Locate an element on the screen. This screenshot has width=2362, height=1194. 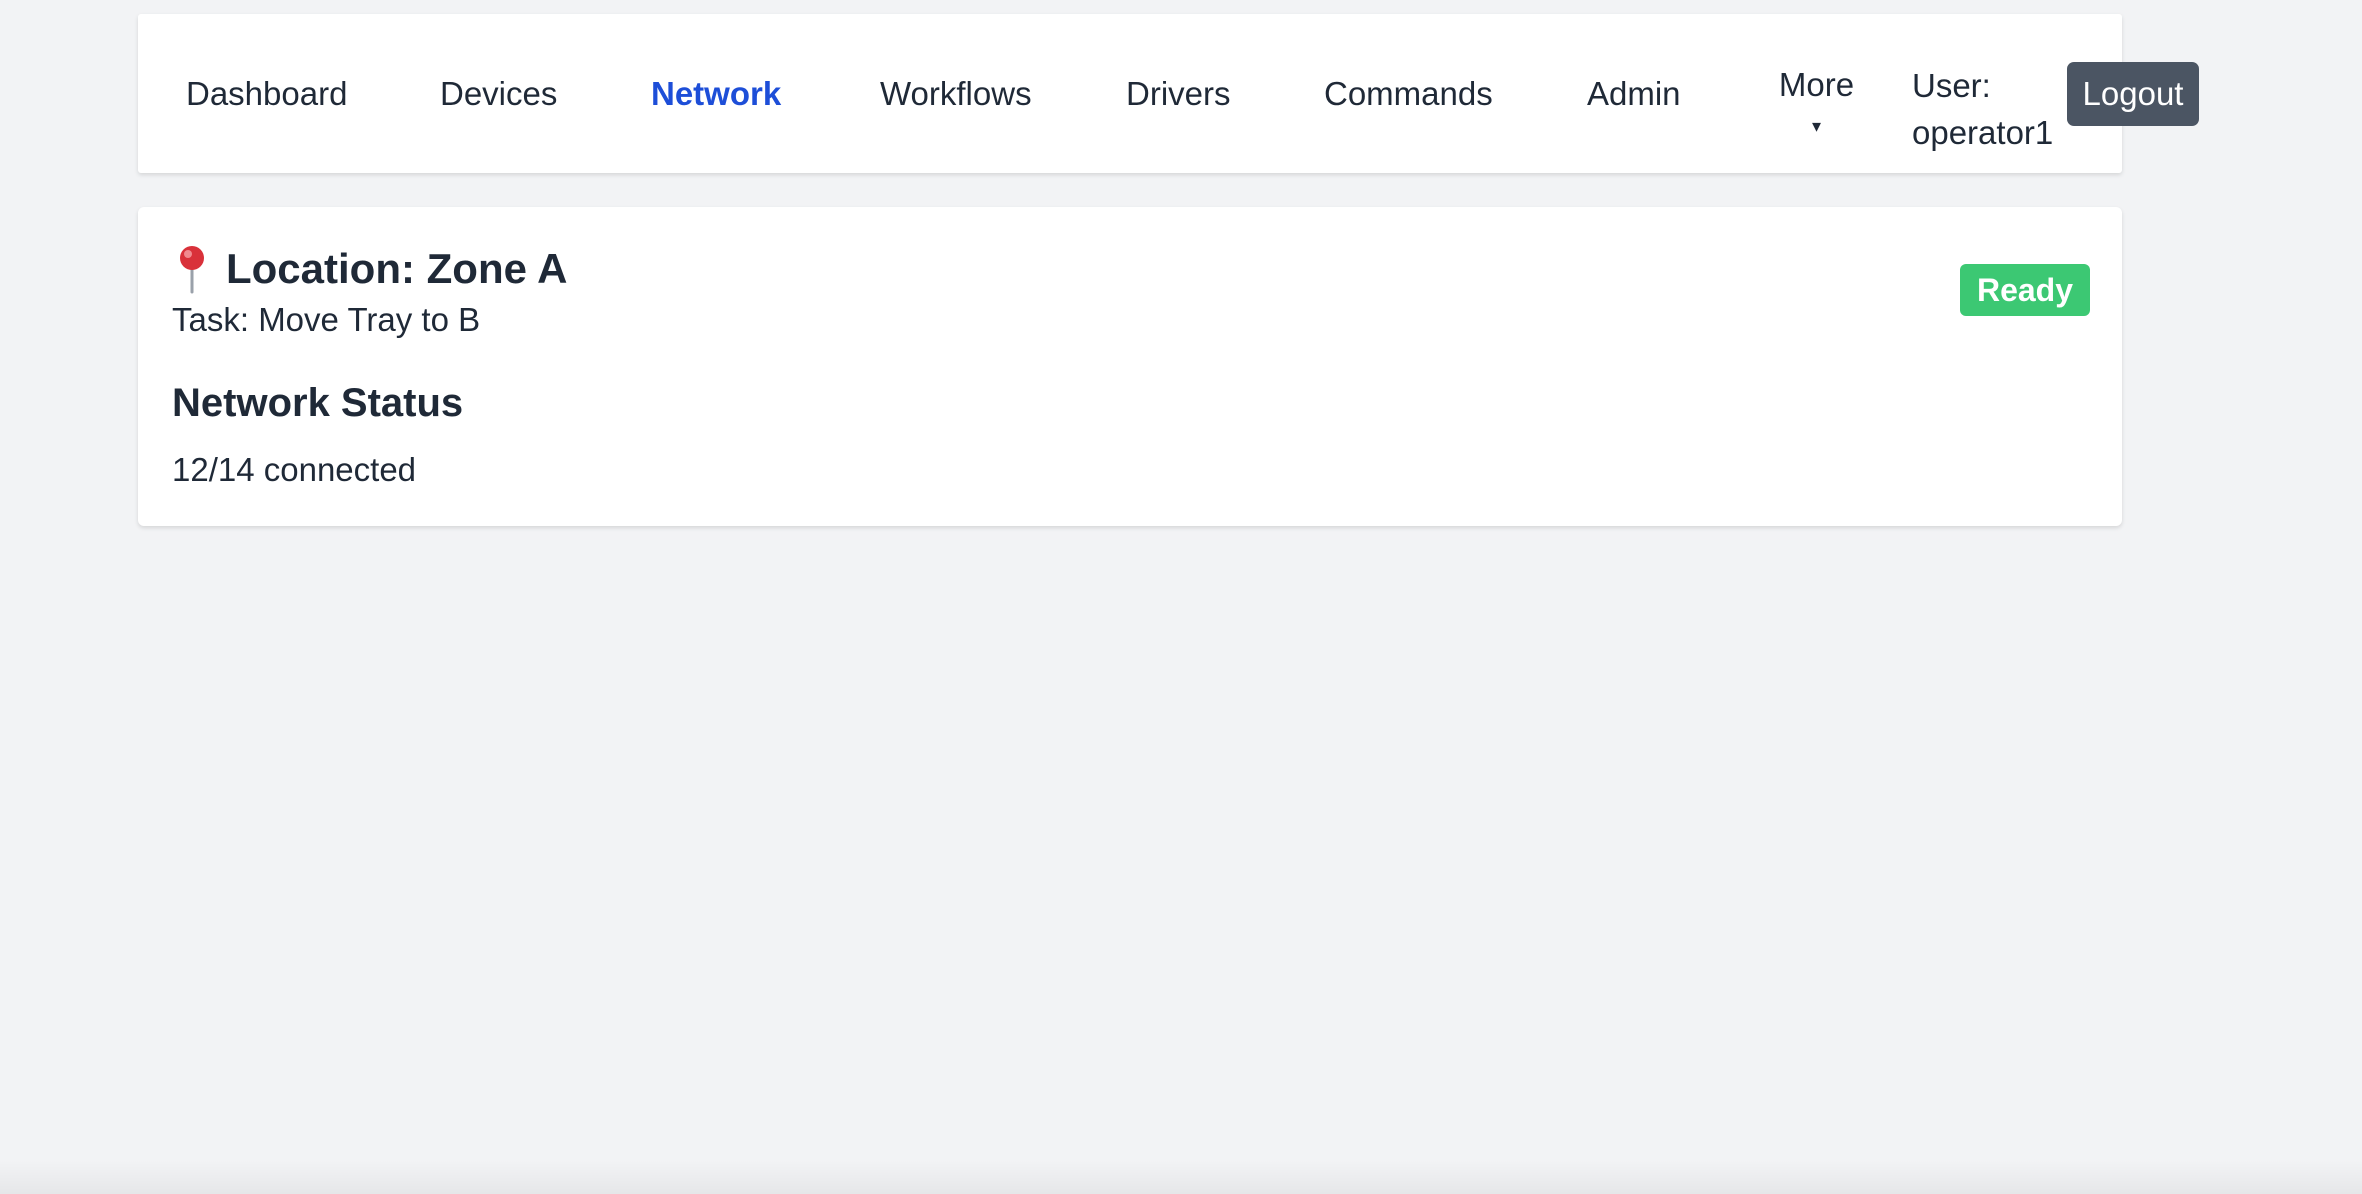
caret-down-icon: ▾ is located at coordinates (1816, 126).